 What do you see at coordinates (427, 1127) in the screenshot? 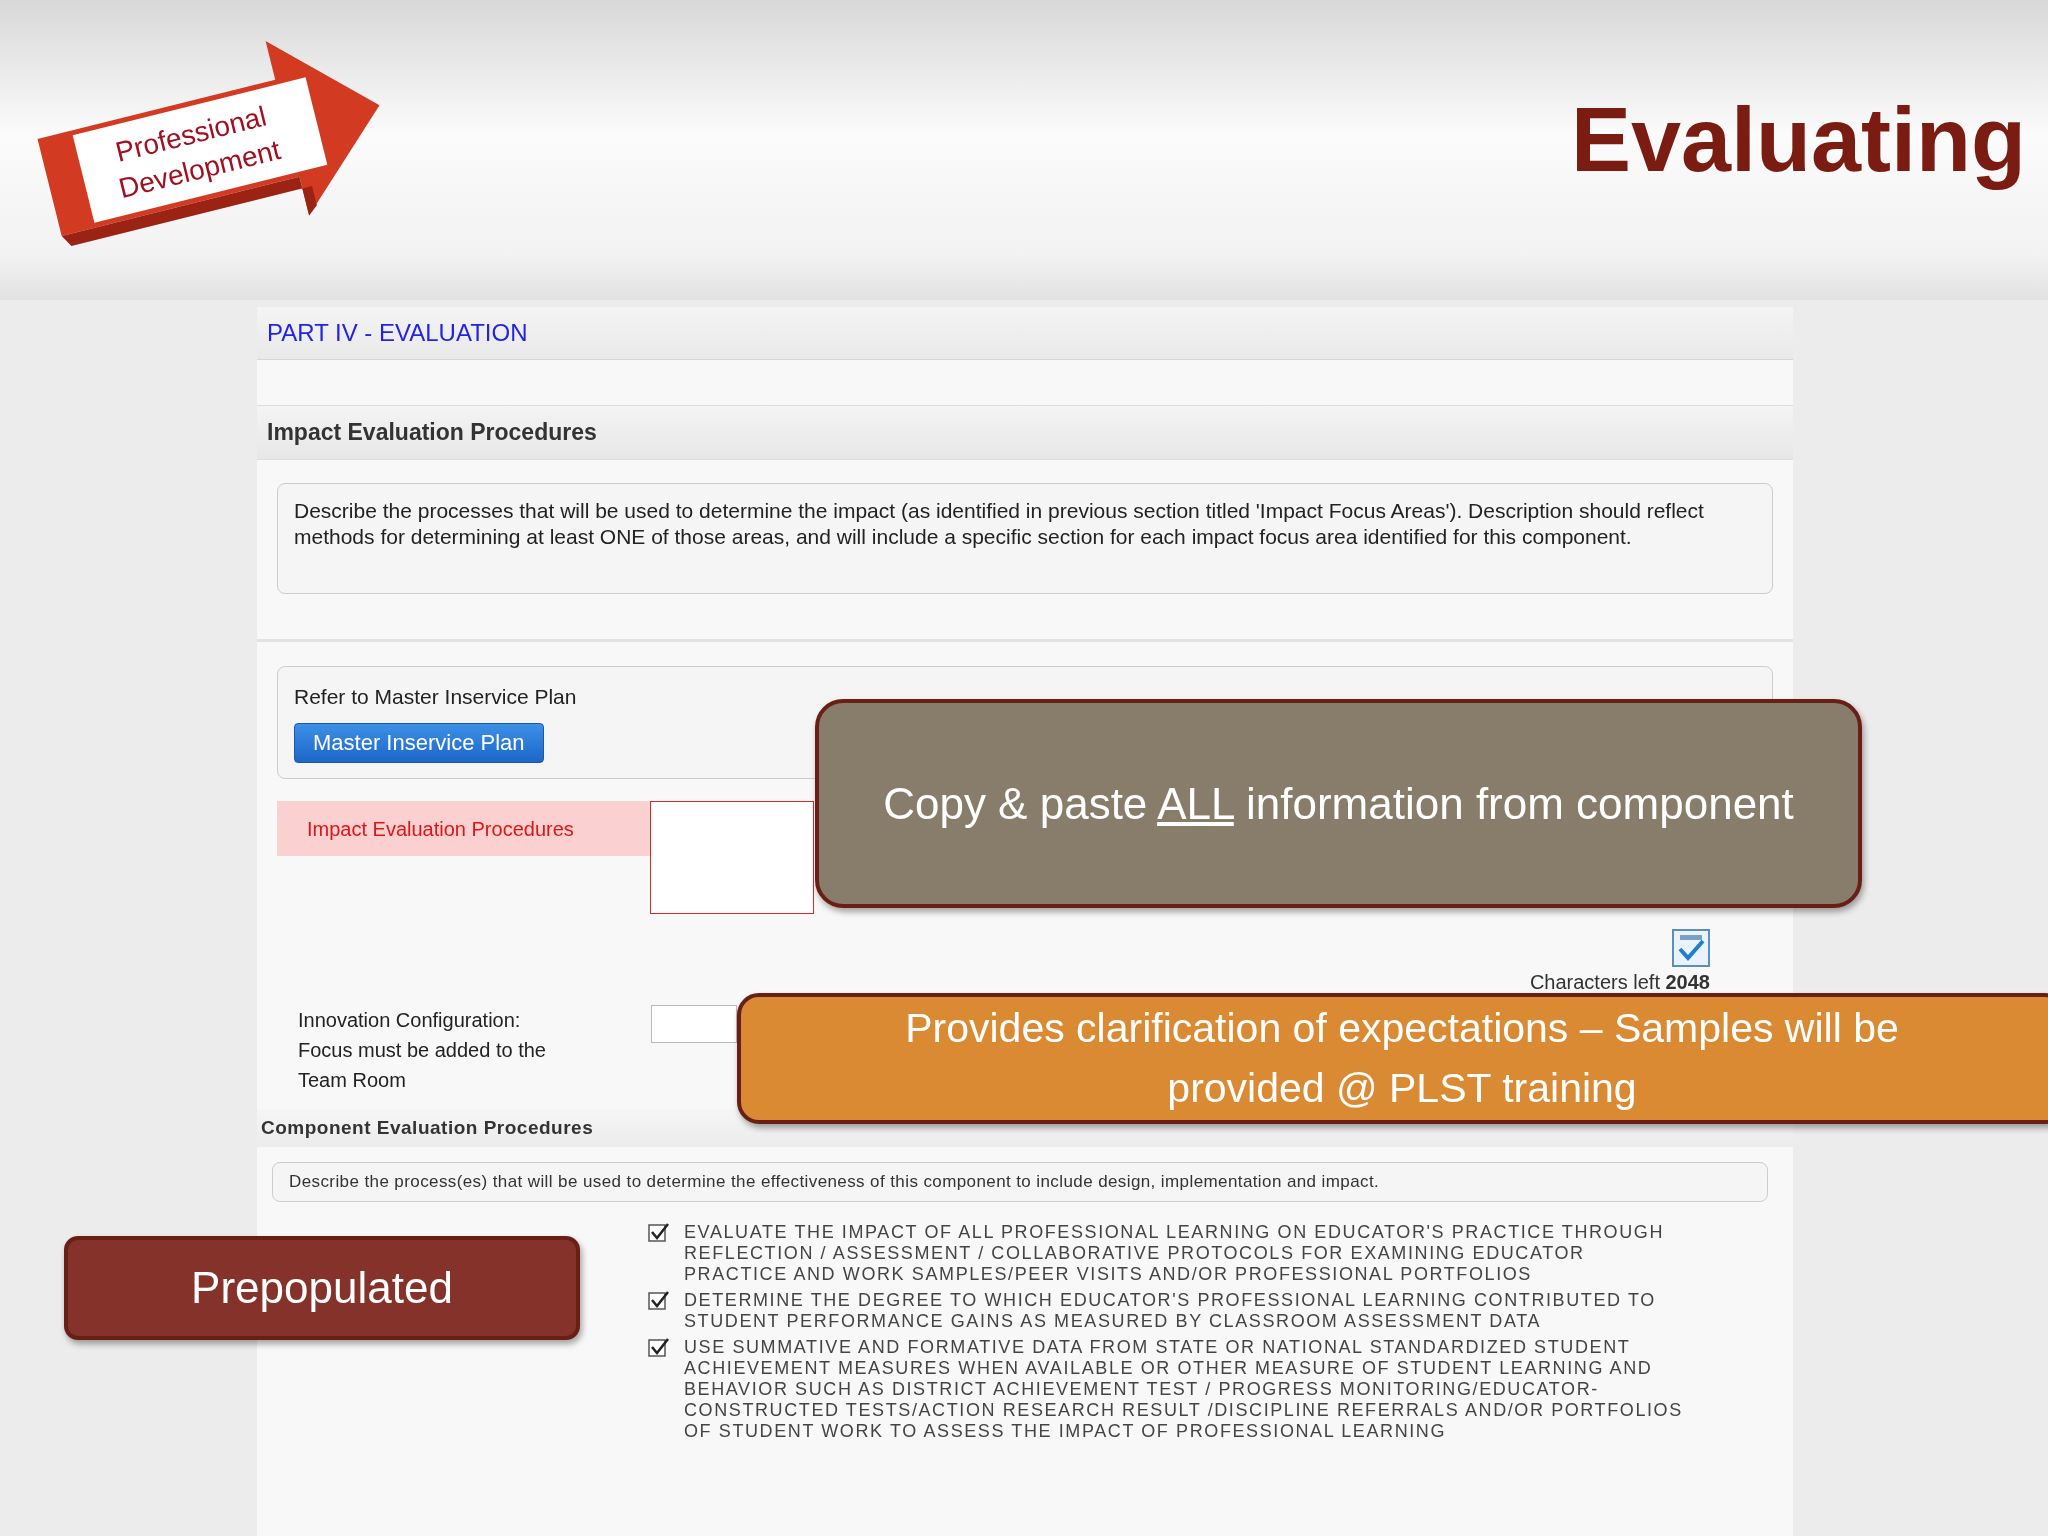
I see `section-heading: Component Evaluation Procedures` at bounding box center [427, 1127].